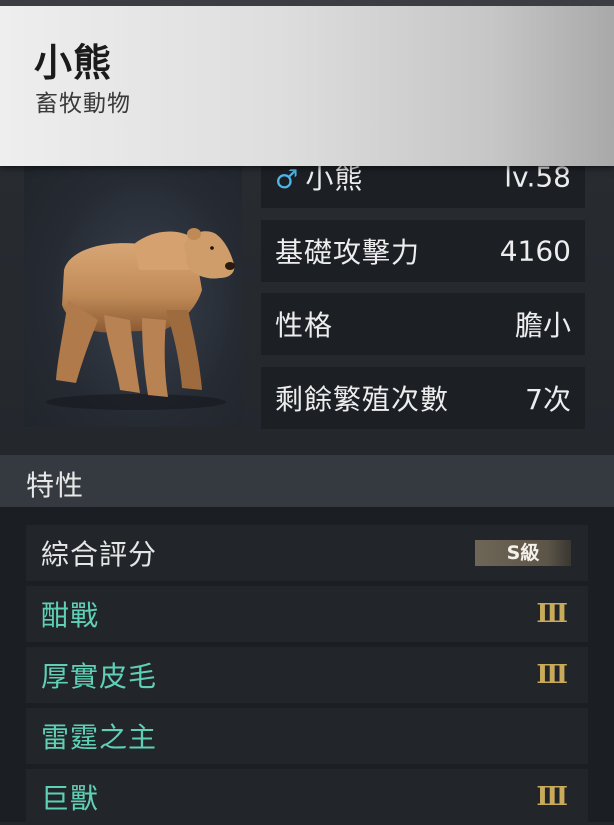 This screenshot has width=614, height=825. I want to click on personality-label: 性格, so click(304, 325).